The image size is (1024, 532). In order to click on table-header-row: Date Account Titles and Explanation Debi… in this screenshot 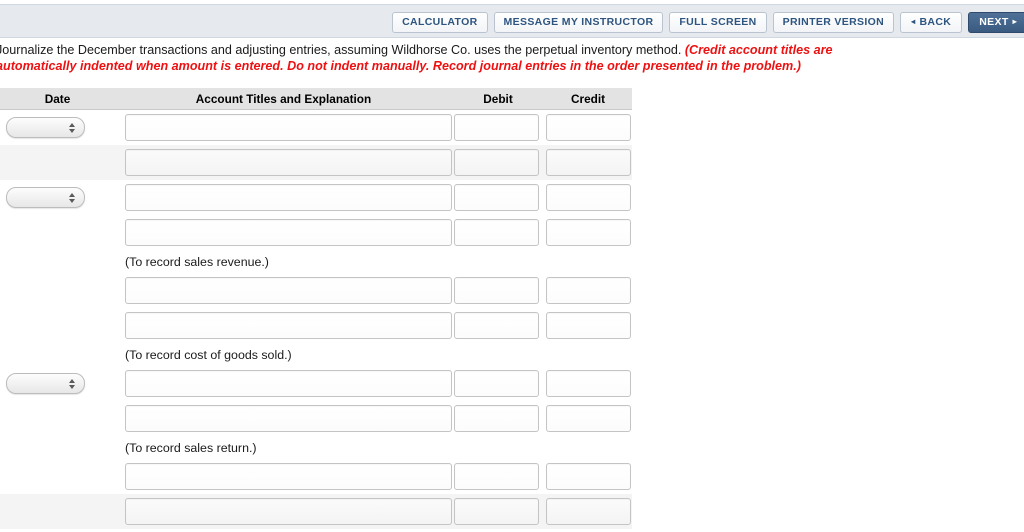, I will do `click(316, 99)`.